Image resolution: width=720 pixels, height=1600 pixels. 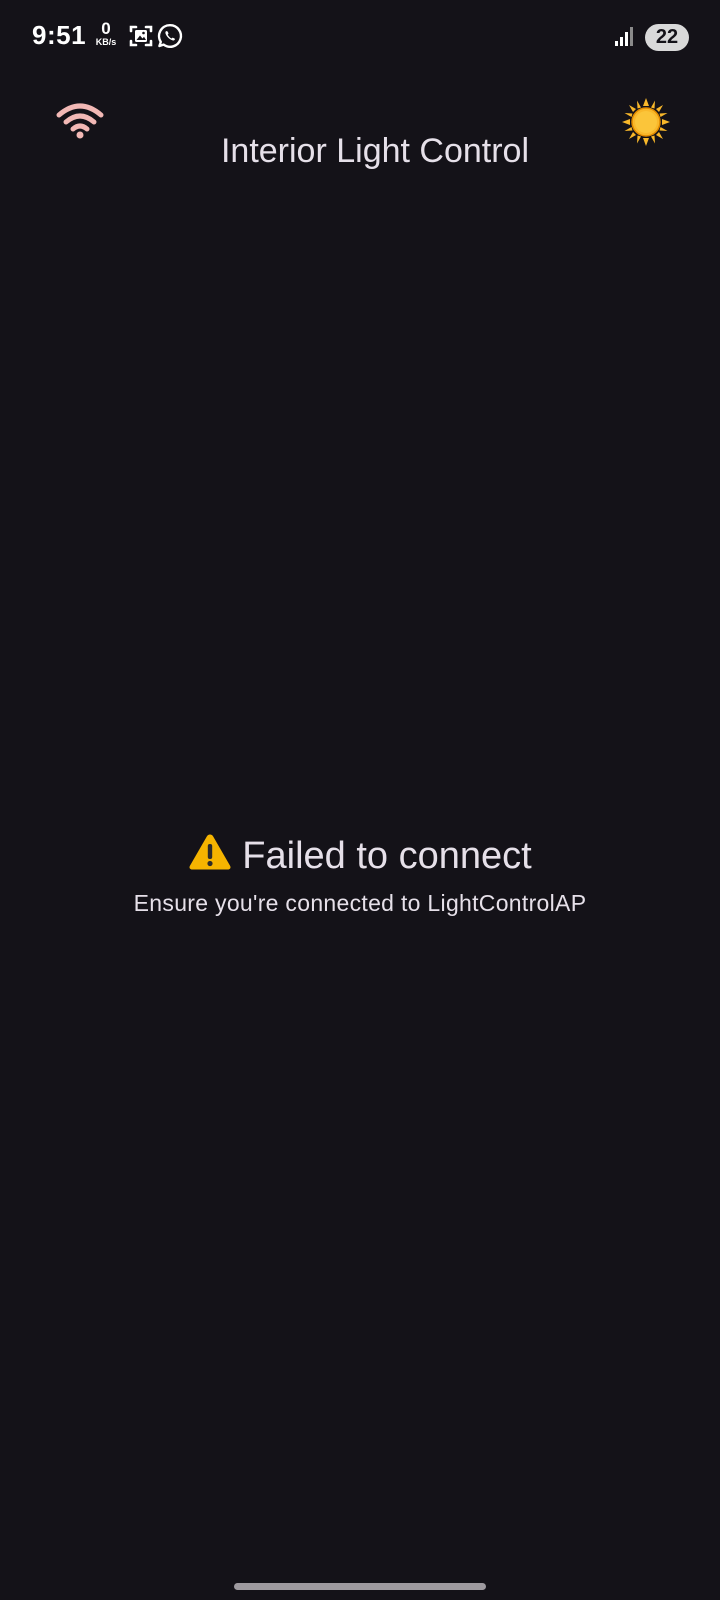 I want to click on warning-icon, so click(x=210, y=852).